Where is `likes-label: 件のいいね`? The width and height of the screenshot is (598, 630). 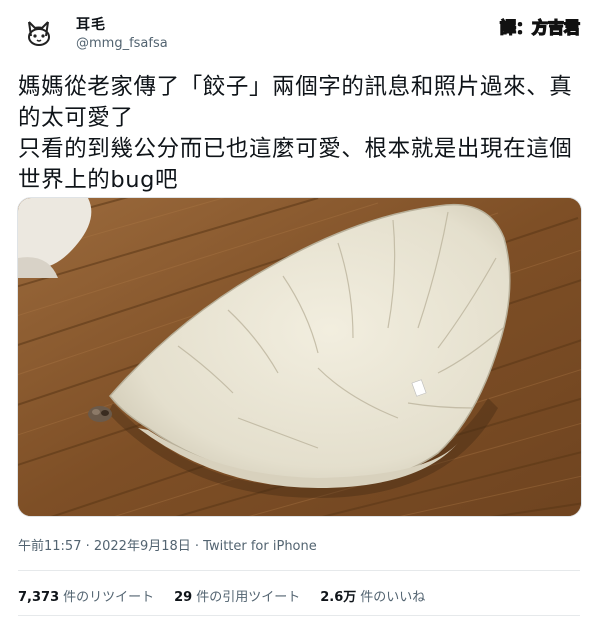 likes-label: 件のいいね is located at coordinates (393, 597).